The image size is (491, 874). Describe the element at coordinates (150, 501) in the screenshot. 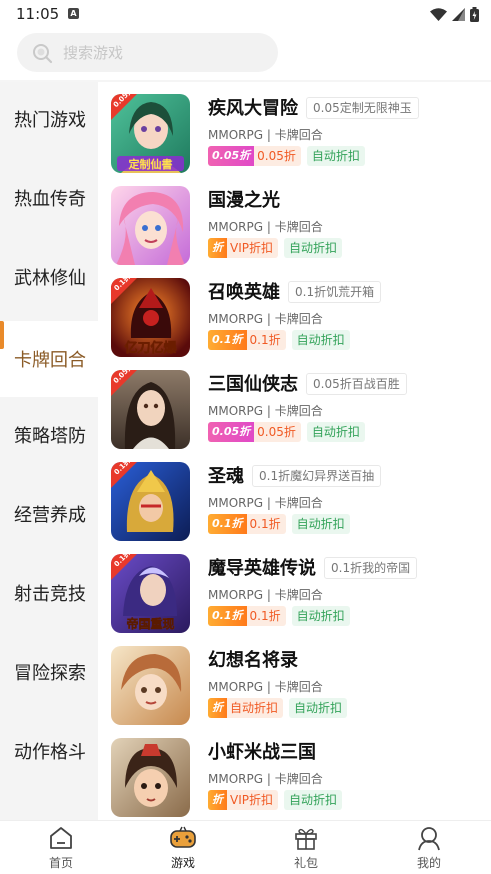

I see `game-icon: 0.1折` at that location.